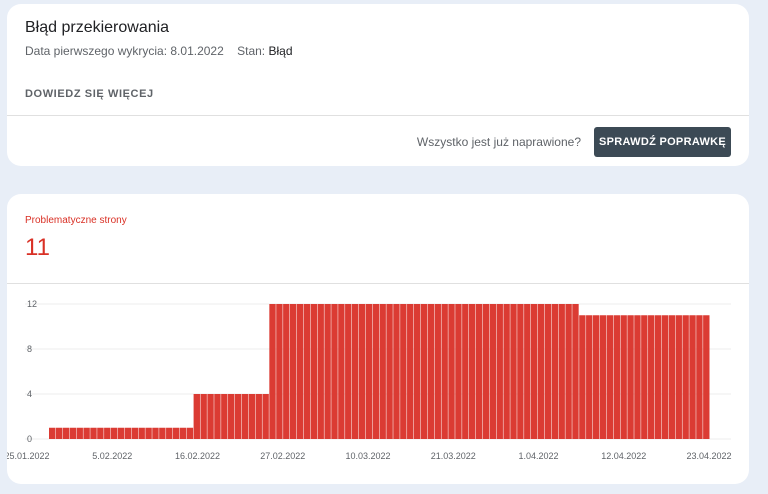 This screenshot has height=494, width=768. I want to click on x-tick-label: 5.02.2022, so click(112, 456).